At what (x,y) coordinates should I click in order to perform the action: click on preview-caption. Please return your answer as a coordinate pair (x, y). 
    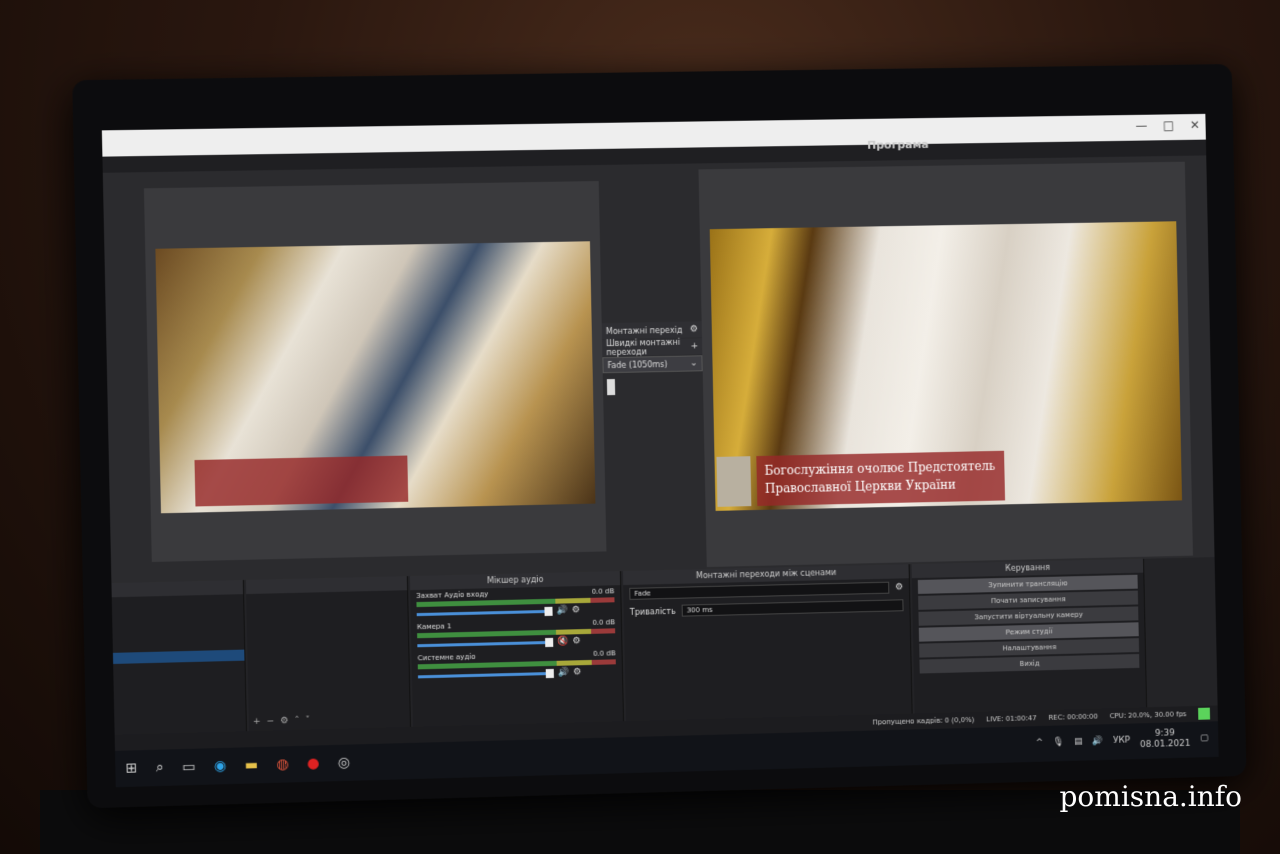
    Looking at the image, I should click on (301, 481).